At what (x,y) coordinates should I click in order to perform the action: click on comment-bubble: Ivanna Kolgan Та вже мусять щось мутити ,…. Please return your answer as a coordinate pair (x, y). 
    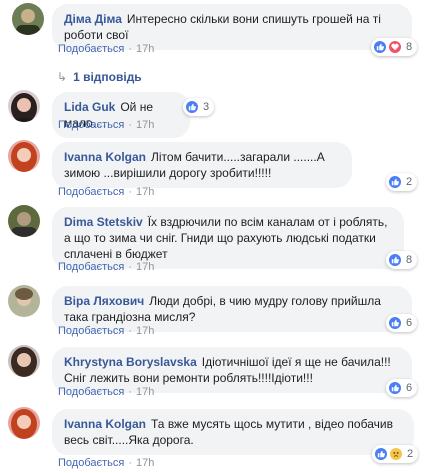
    Looking at the image, I should click on (233, 432).